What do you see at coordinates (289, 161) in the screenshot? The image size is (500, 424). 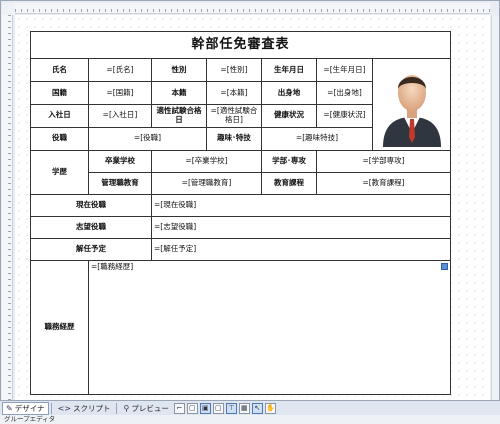 I see `major-label: 学部･専攻` at bounding box center [289, 161].